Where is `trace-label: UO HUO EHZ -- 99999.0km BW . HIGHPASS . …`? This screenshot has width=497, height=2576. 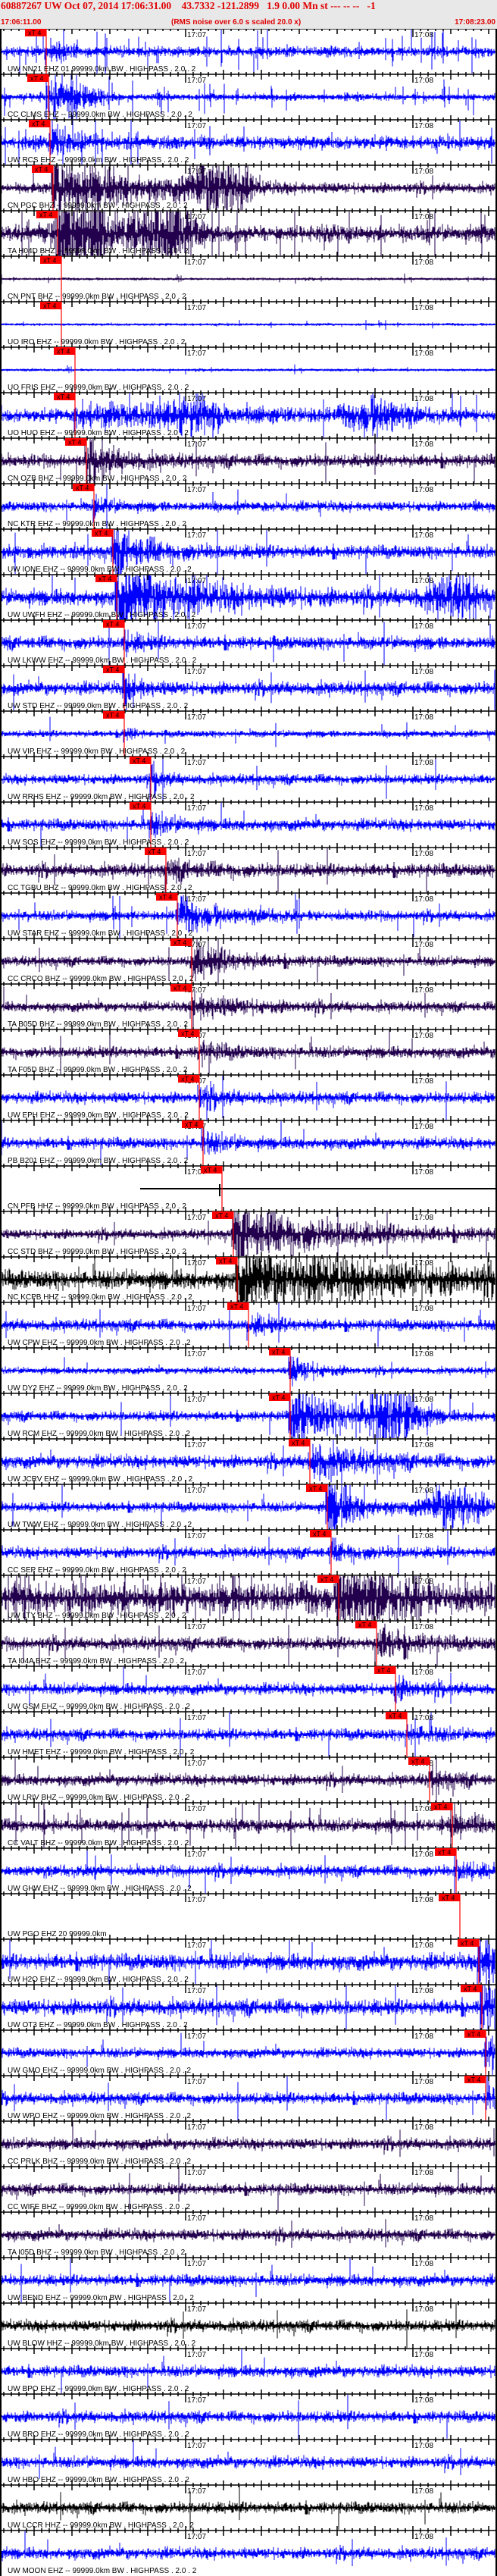 trace-label: UO HUO EHZ -- 99999.0km BW . HIGHPASS . … is located at coordinates (98, 433).